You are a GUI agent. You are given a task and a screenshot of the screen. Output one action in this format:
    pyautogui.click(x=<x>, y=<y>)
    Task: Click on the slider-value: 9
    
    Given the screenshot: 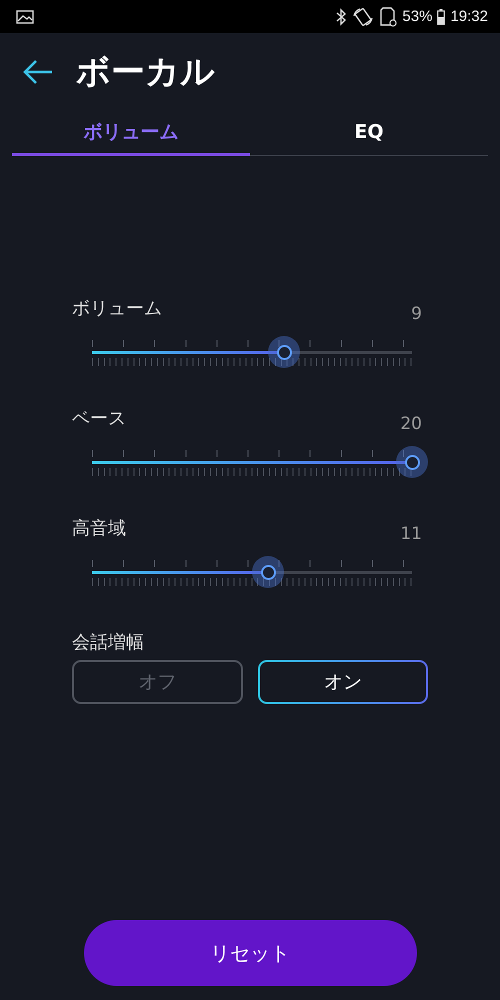 What is the action you would take?
    pyautogui.click(x=416, y=314)
    